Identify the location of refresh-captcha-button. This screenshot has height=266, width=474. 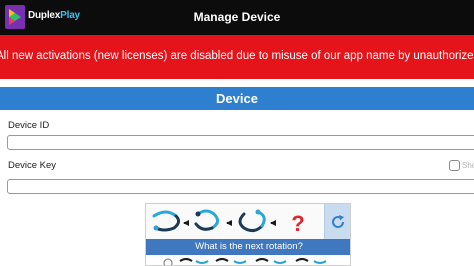
(337, 221).